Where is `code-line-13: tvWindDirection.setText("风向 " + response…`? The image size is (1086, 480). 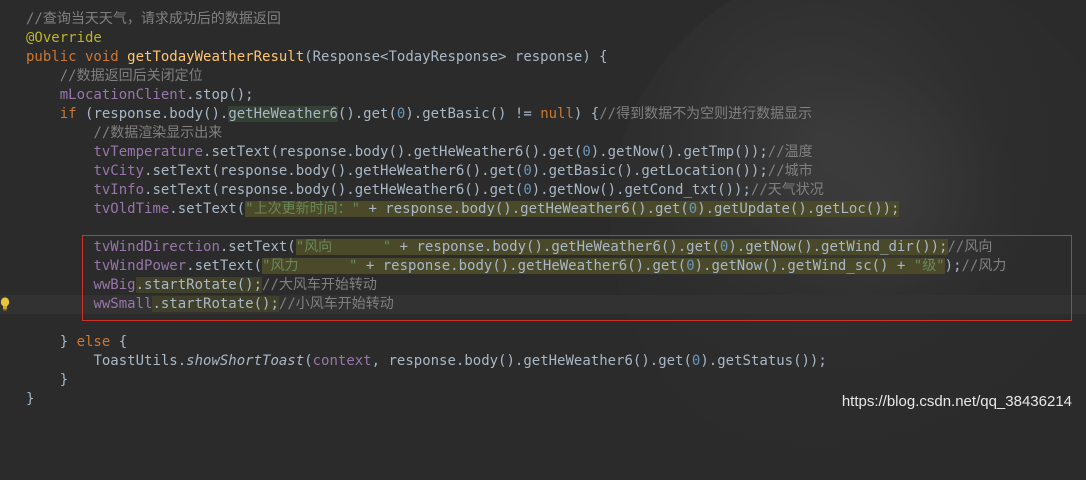
code-line-13: tvWindDirection.setText("风向 " + response… is located at coordinates (516, 247).